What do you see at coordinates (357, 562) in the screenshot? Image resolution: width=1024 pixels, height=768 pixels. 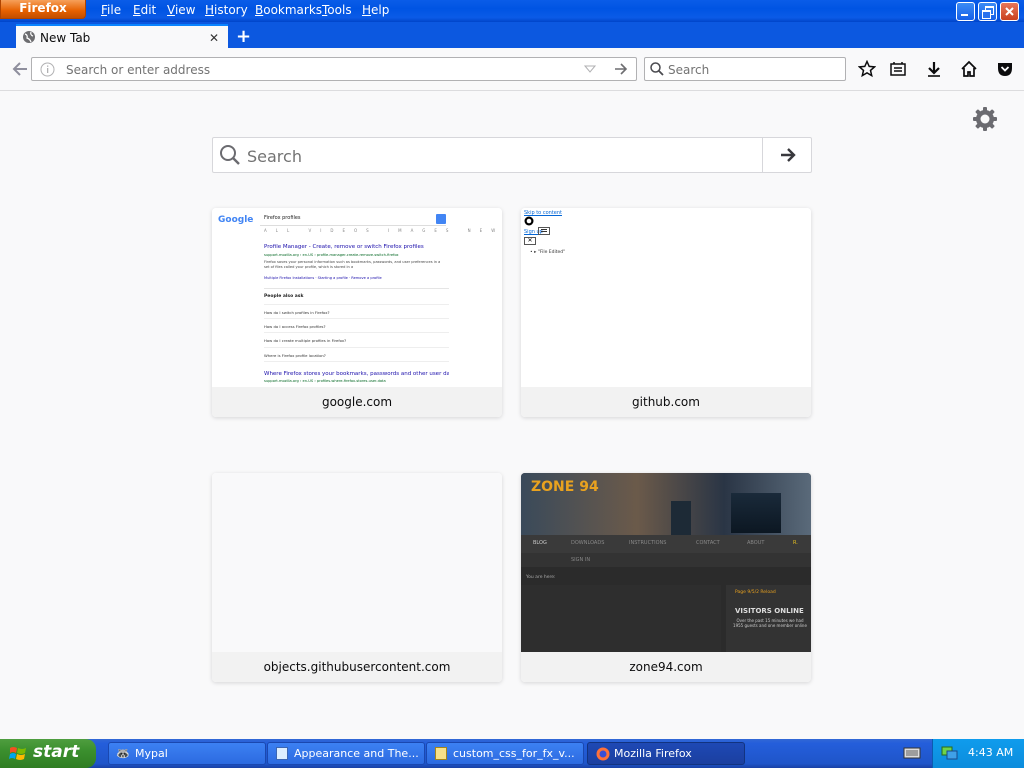 I see `tile-thumbnail` at bounding box center [357, 562].